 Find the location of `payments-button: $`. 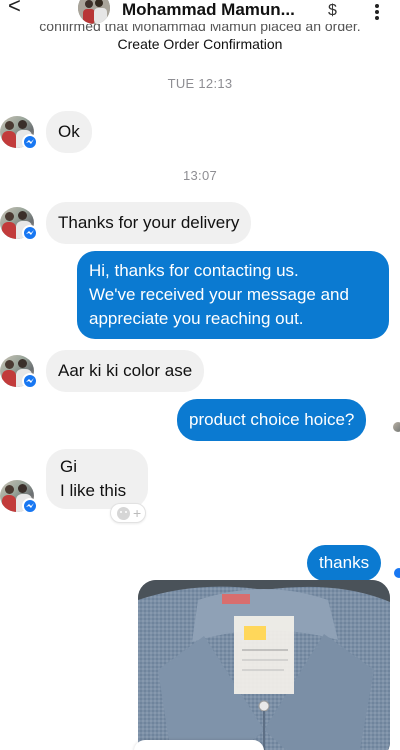

payments-button: $ is located at coordinates (332, 11).